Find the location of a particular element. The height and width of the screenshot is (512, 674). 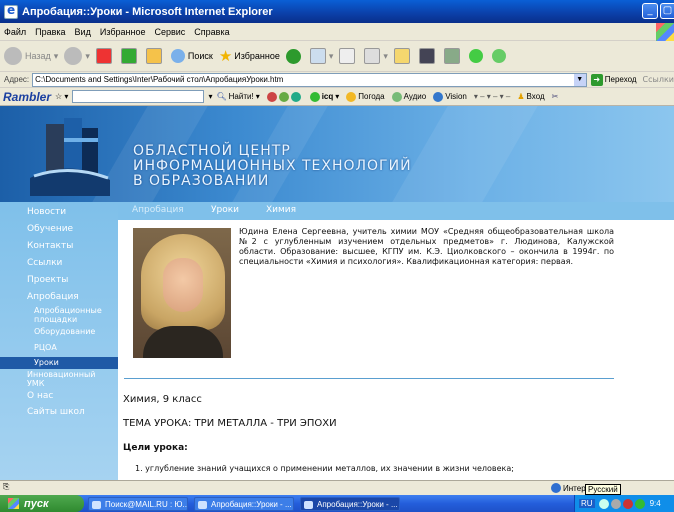

vision-icon is located at coordinates (438, 96).